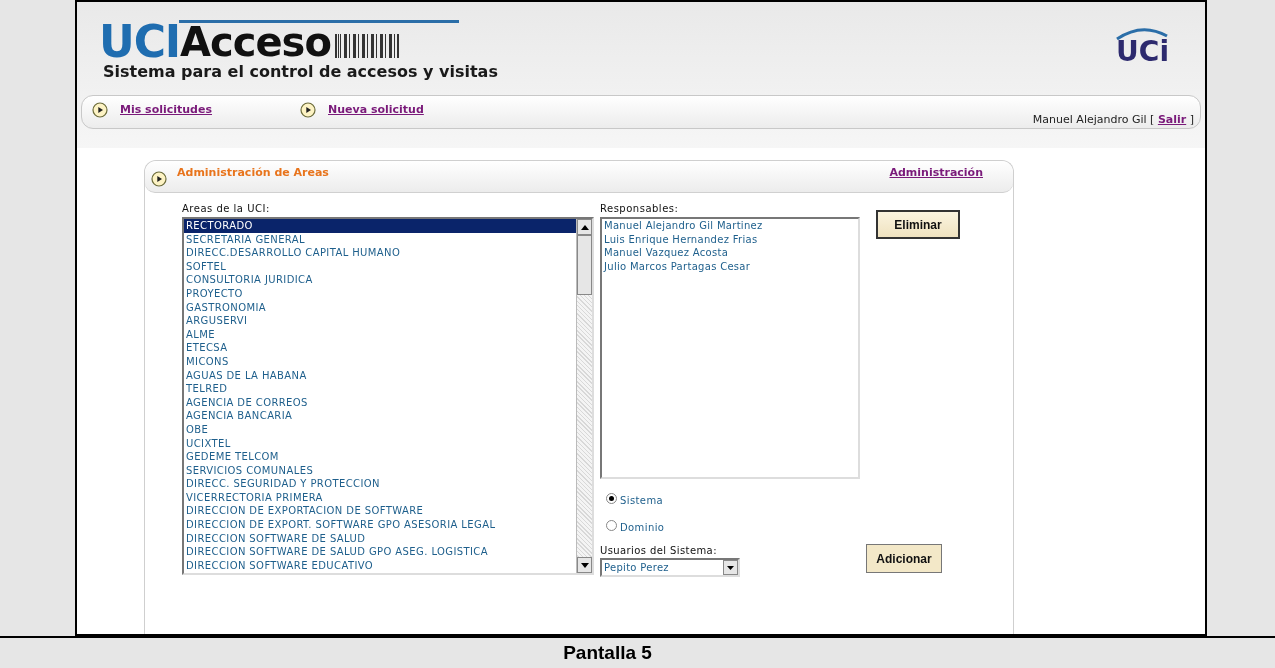 This screenshot has height=668, width=1275. I want to click on area-option: DIRECCION DE EXPORT. SOFTWARE GPO ASESORIA LEGAL, so click(380, 525).